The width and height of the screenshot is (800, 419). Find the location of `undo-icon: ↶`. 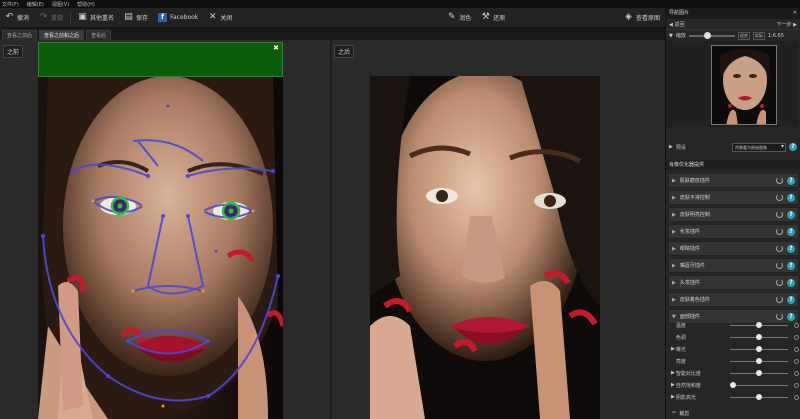

undo-icon: ↶ is located at coordinates (9, 17).